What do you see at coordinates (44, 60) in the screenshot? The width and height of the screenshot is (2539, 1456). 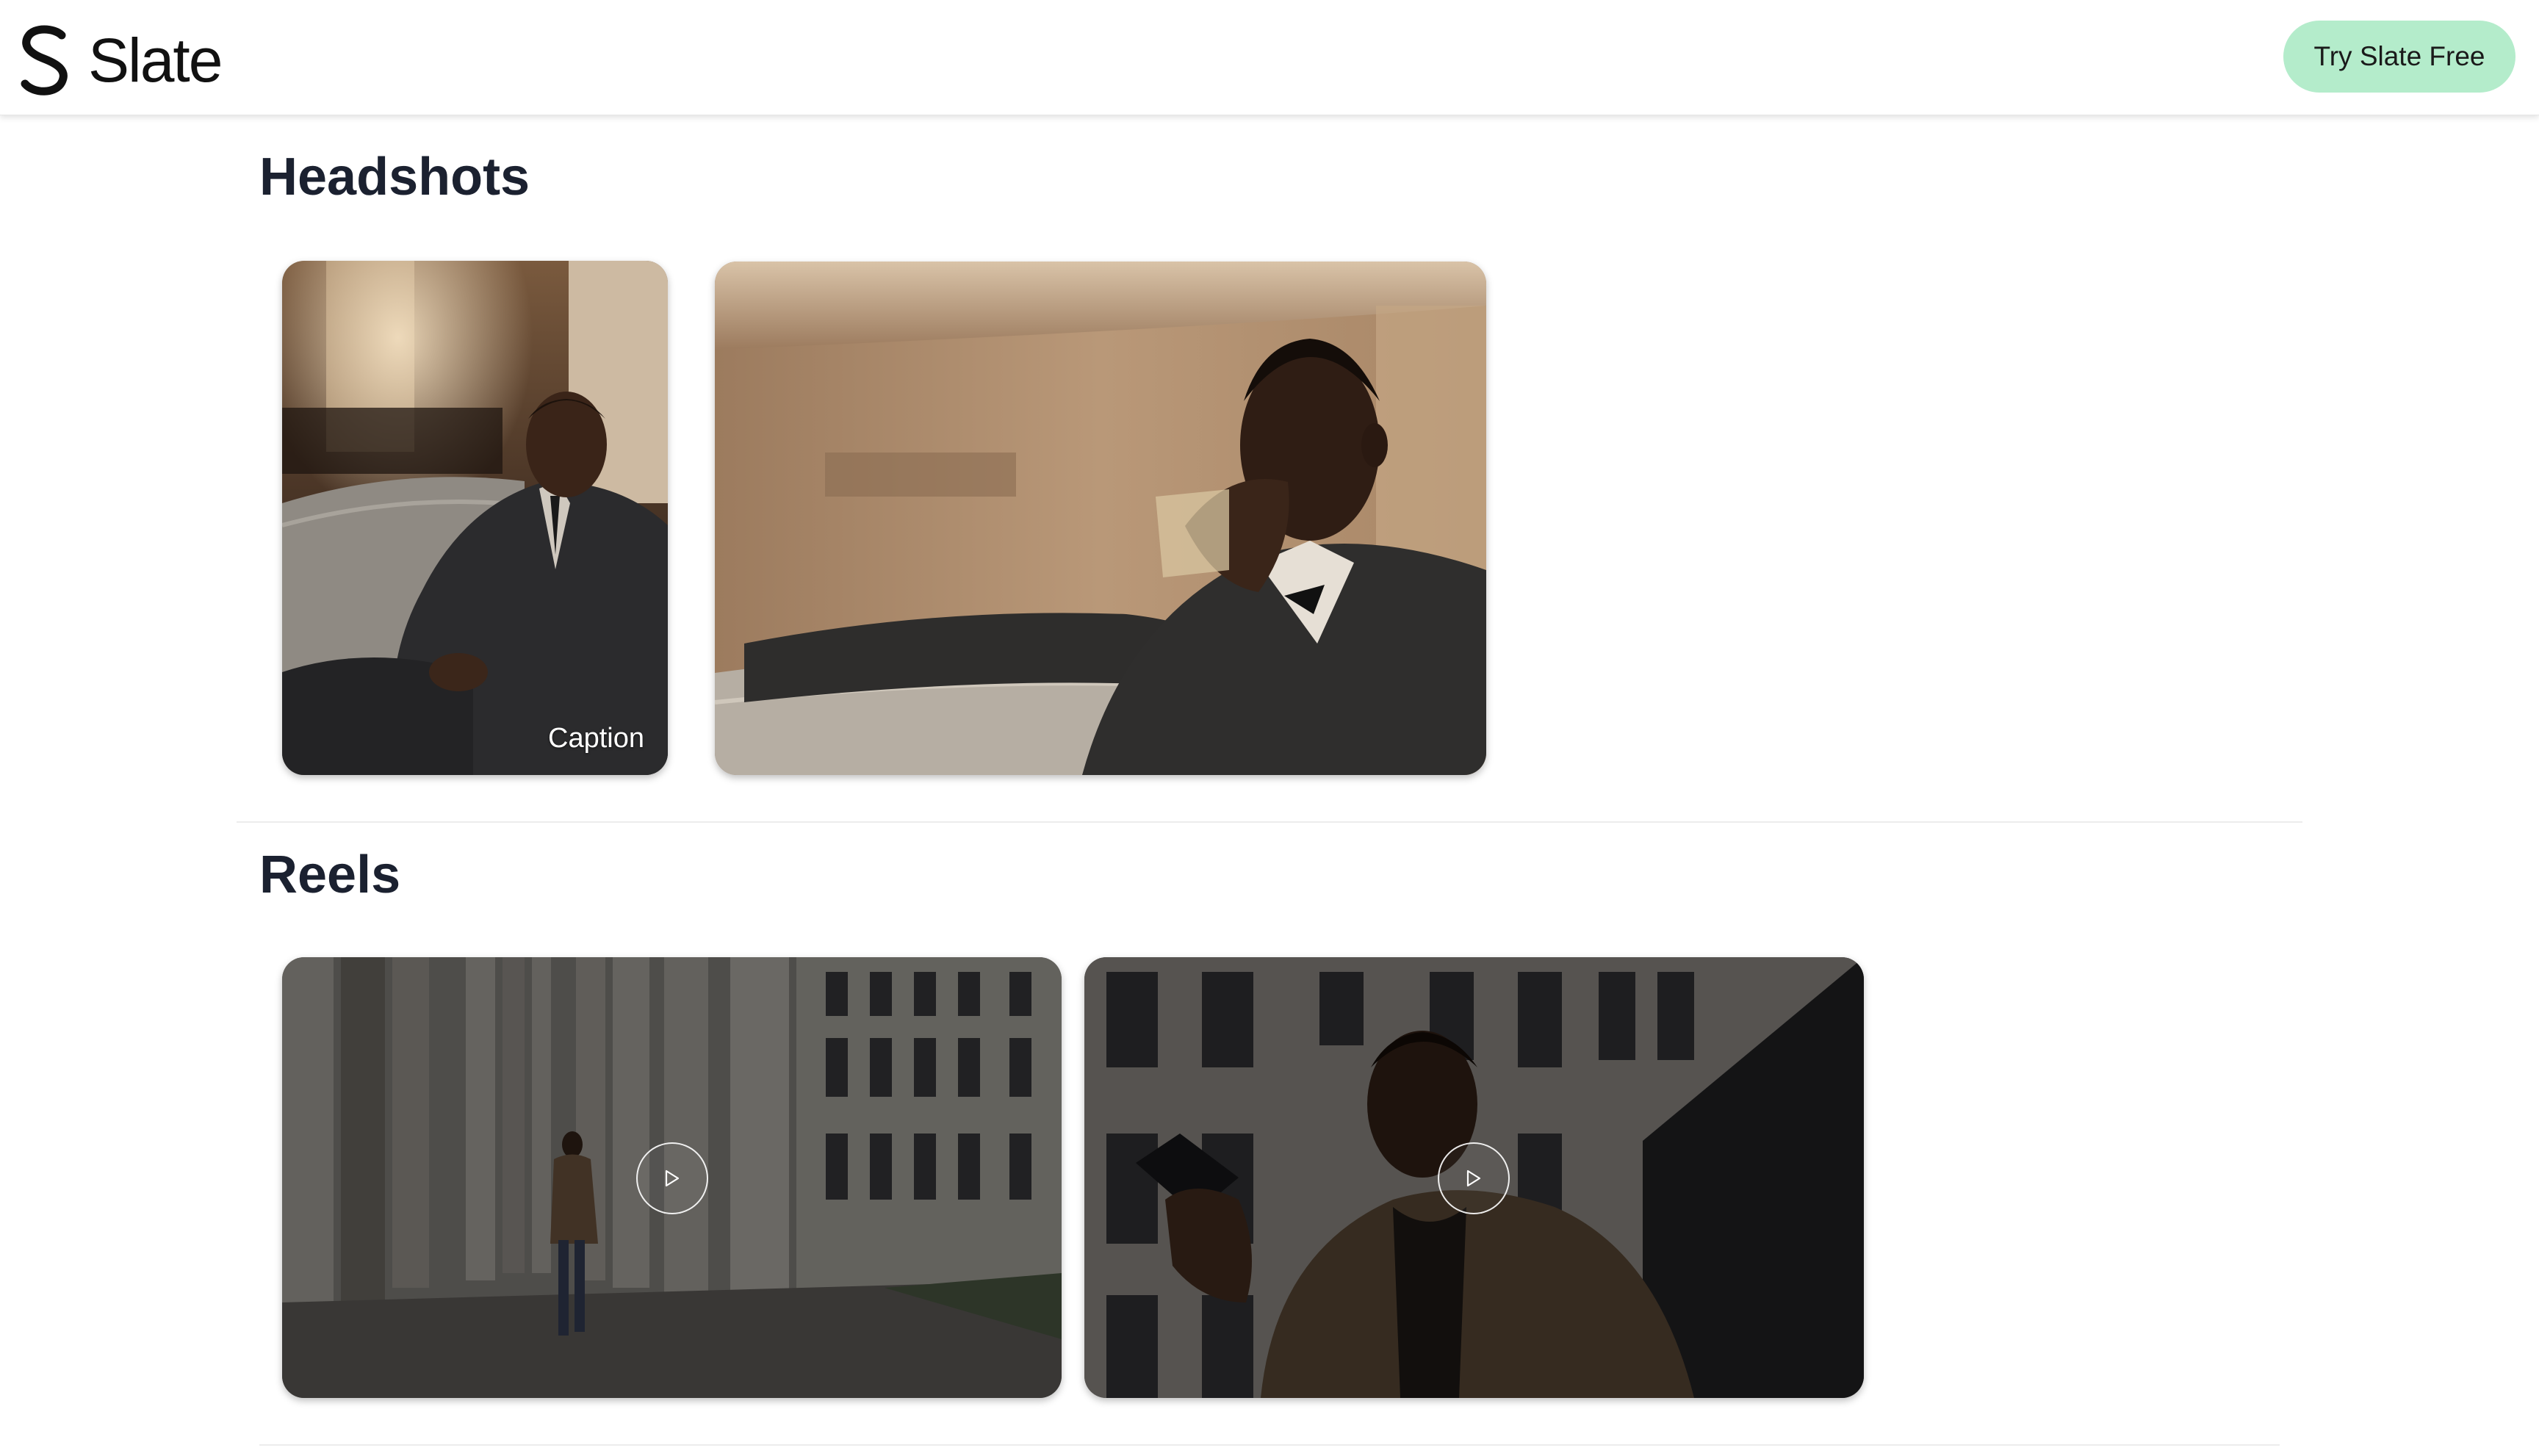 I see `slate-logo-icon` at bounding box center [44, 60].